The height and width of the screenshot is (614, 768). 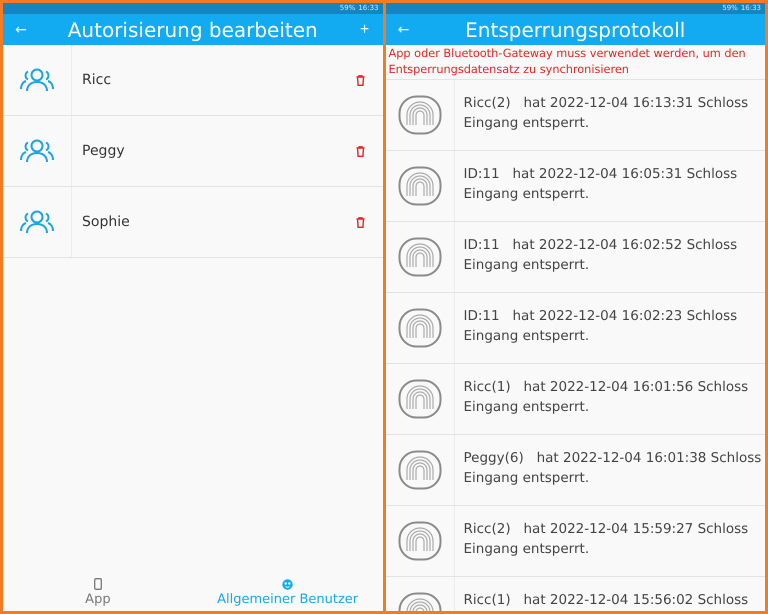 I want to click on log-entry: Ricc(2) hat 2022-12-04 15:59:27 Schloss Eingang entsperrt., so click(x=605, y=539).